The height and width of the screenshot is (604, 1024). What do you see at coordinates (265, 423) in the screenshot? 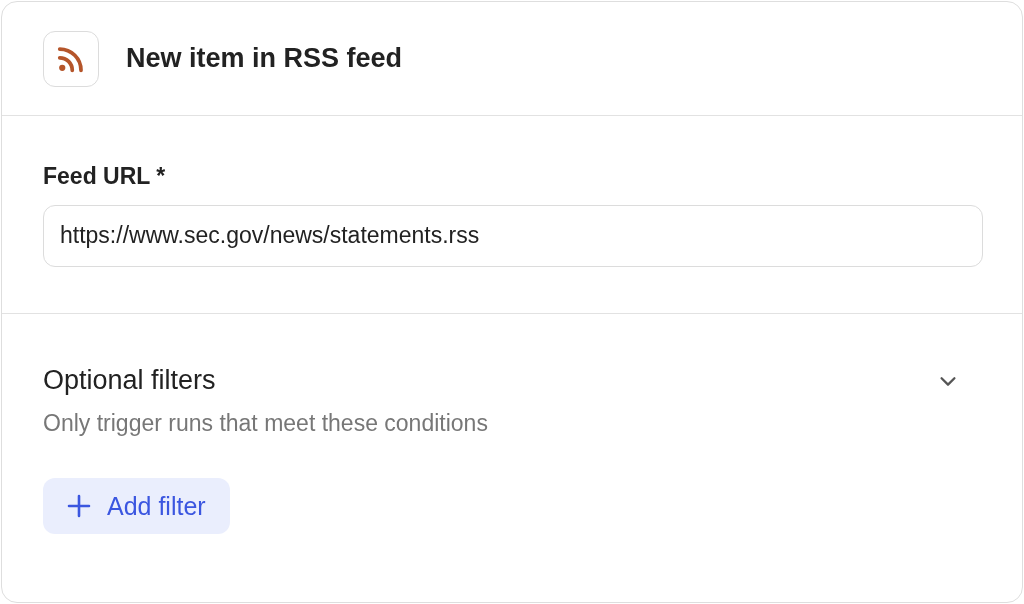
I see `section-subtitle: Only trigger runs that meet these conditions` at bounding box center [265, 423].